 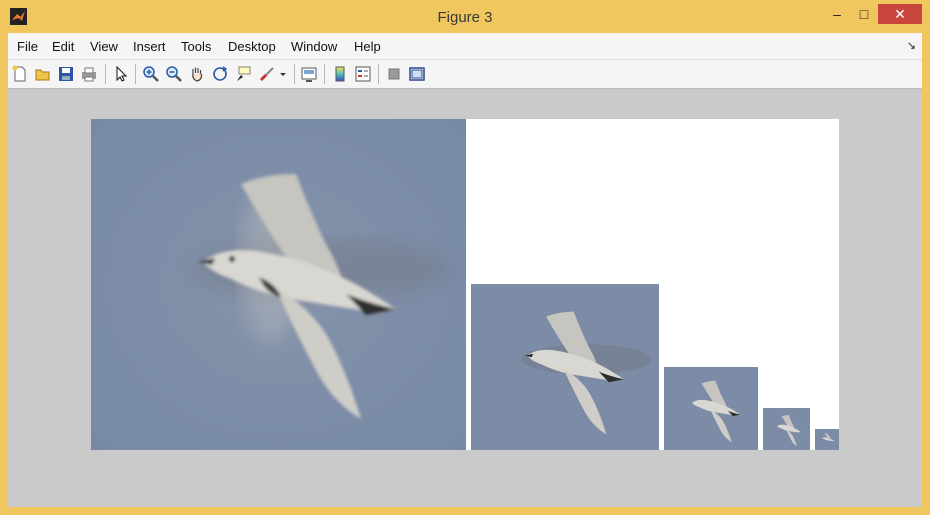 I want to click on save-icon, so click(x=66, y=74).